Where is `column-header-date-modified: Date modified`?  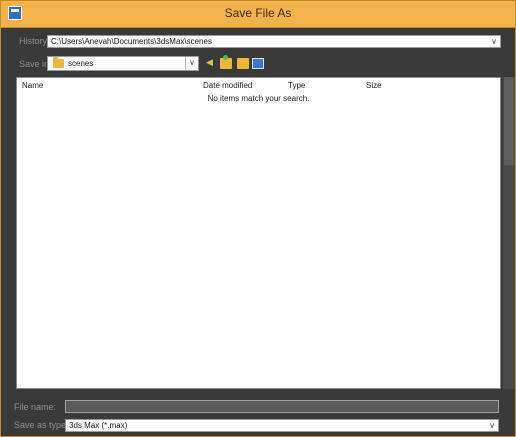 column-header-date-modified: Date modified is located at coordinates (227, 85).